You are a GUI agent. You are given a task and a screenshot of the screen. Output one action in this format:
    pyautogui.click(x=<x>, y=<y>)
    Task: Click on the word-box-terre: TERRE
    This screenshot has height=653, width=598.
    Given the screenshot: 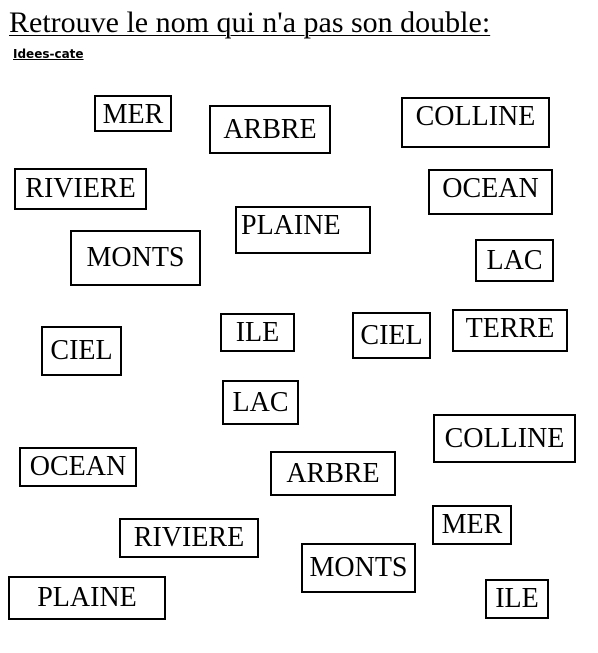 What is the action you would take?
    pyautogui.click(x=510, y=330)
    